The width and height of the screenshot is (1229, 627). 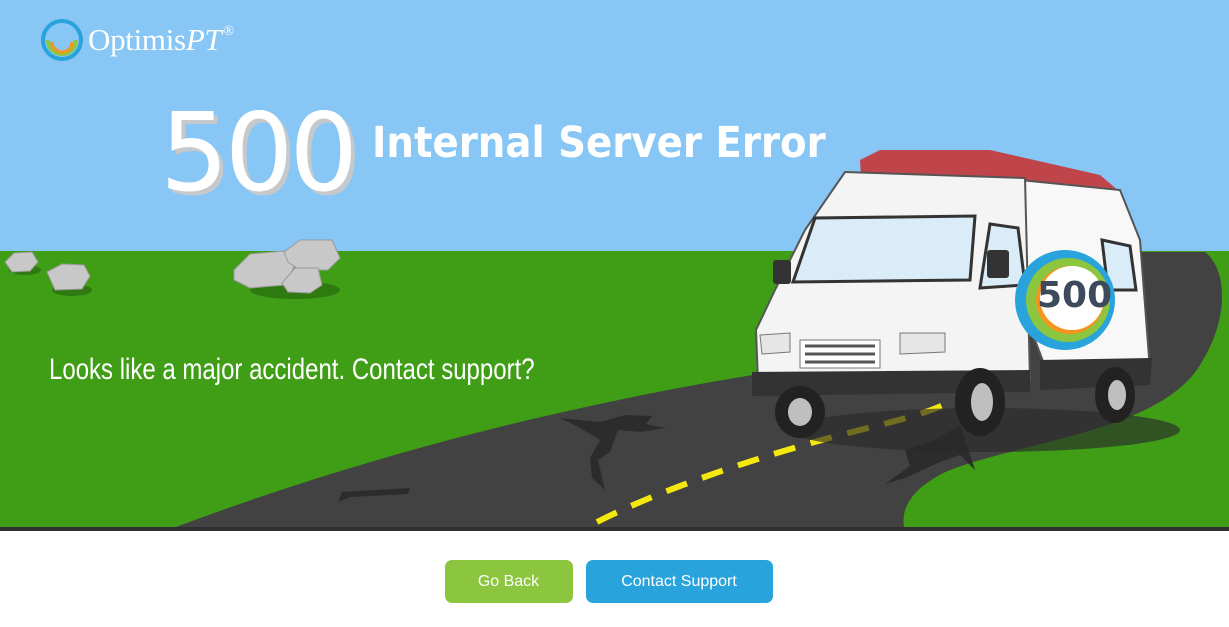 I want to click on optimispt-logo-icon, so click(x=62, y=40).